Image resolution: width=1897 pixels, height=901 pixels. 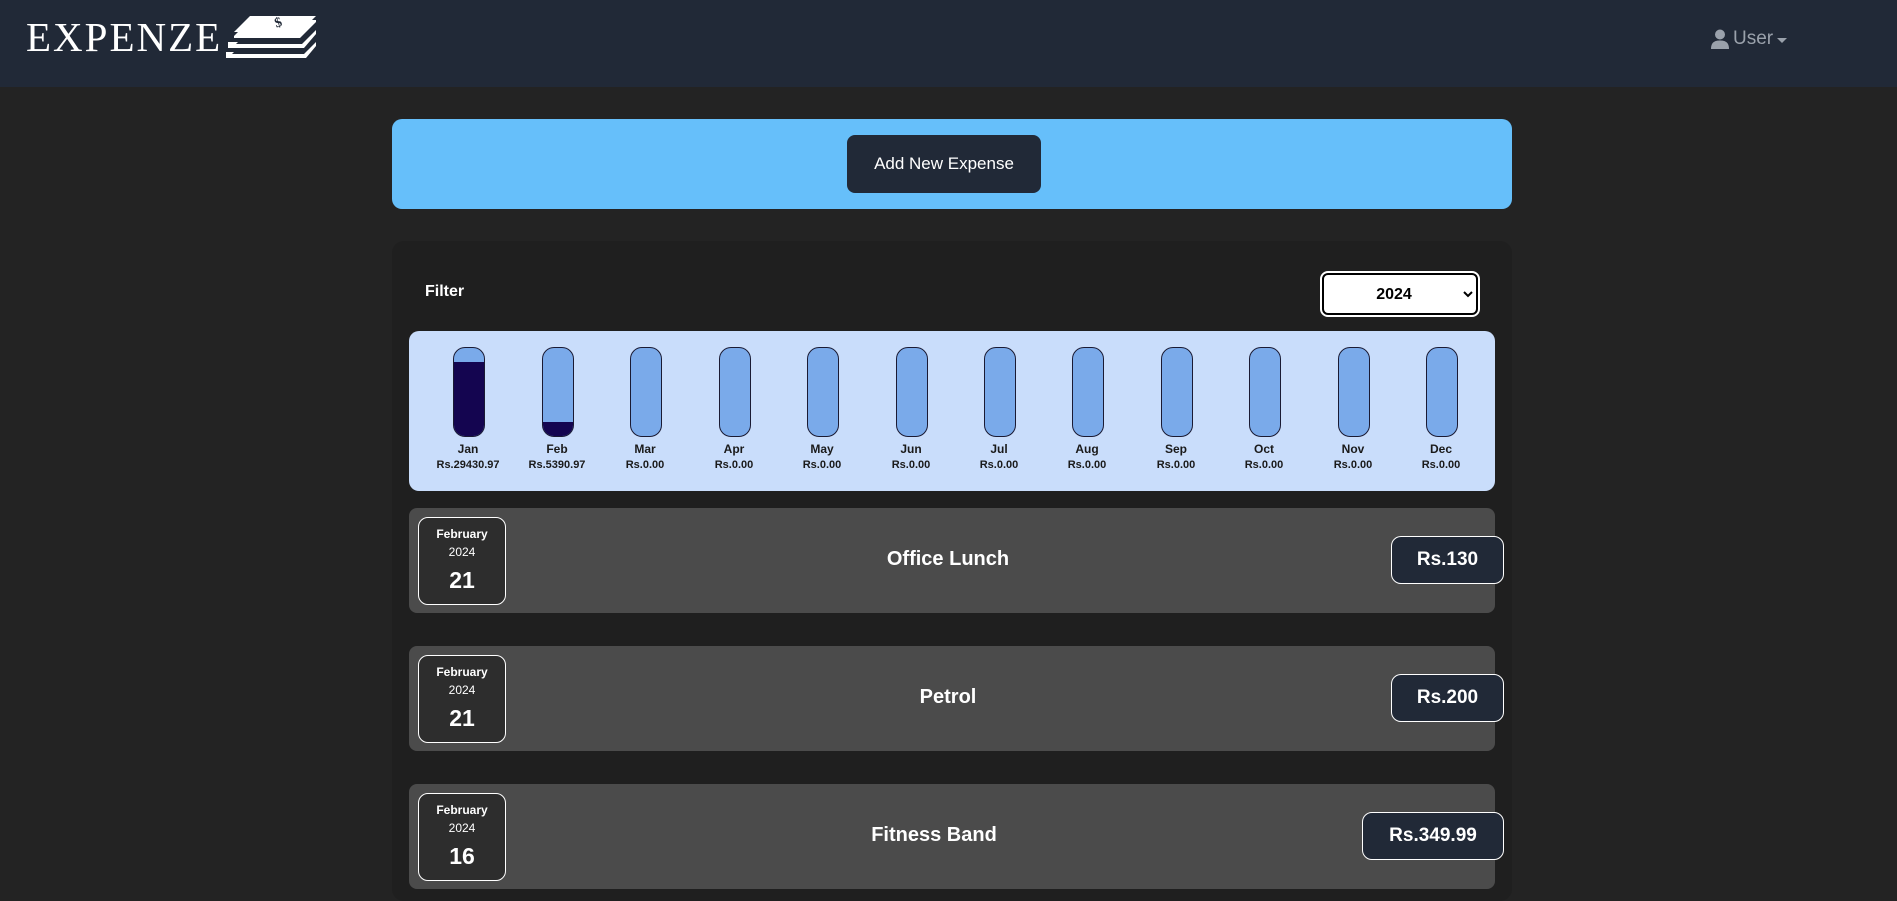 What do you see at coordinates (271, 36) in the screenshot?
I see `money-stack-icon: $` at bounding box center [271, 36].